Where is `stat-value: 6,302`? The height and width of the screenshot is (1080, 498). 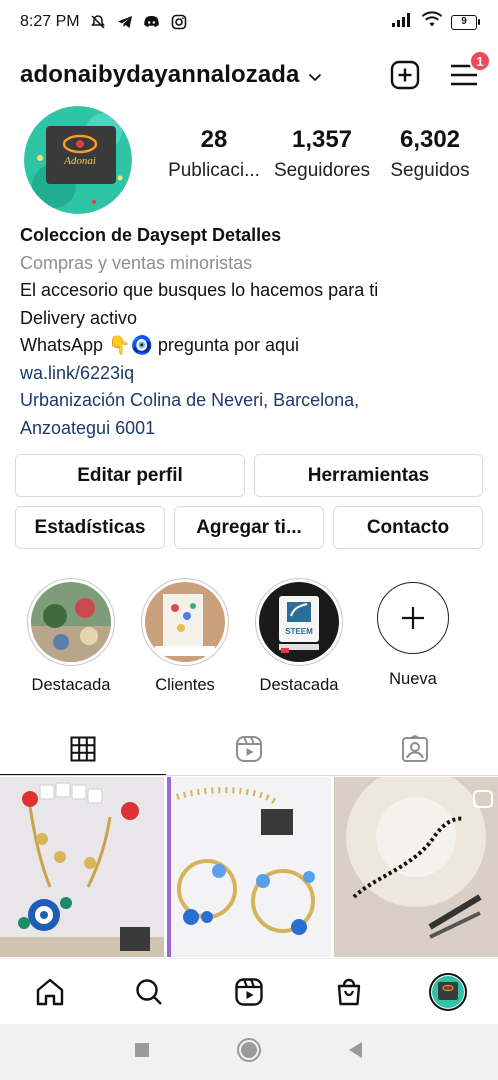 stat-value: 6,302 is located at coordinates (430, 139).